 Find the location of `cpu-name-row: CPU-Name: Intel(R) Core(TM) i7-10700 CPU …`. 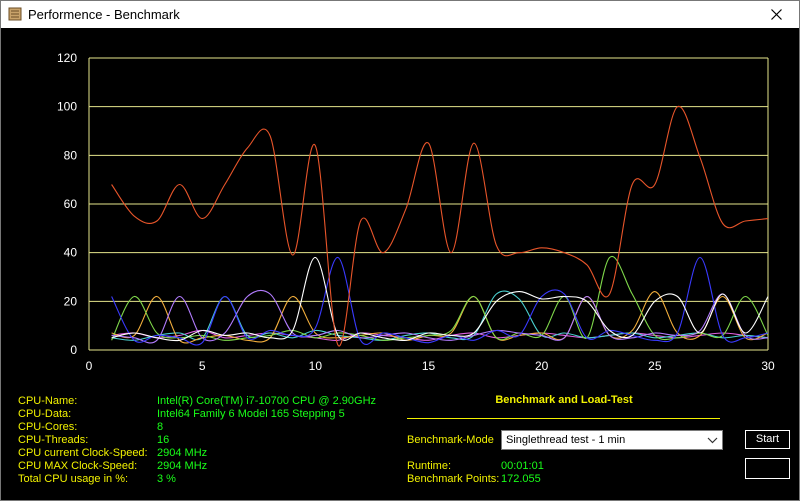

cpu-name-row: CPU-Name: Intel(R) Core(TM) i7-10700 CPU … is located at coordinates (197, 401).